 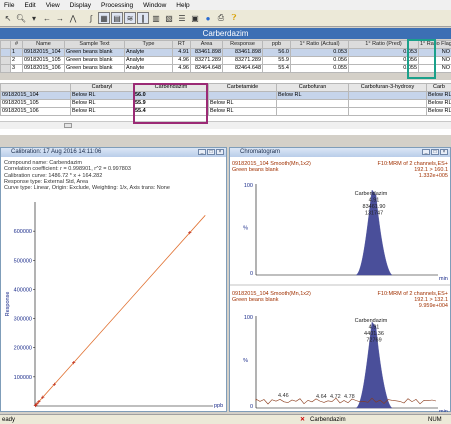 I want to click on status-text: eady, so click(x=9, y=420).